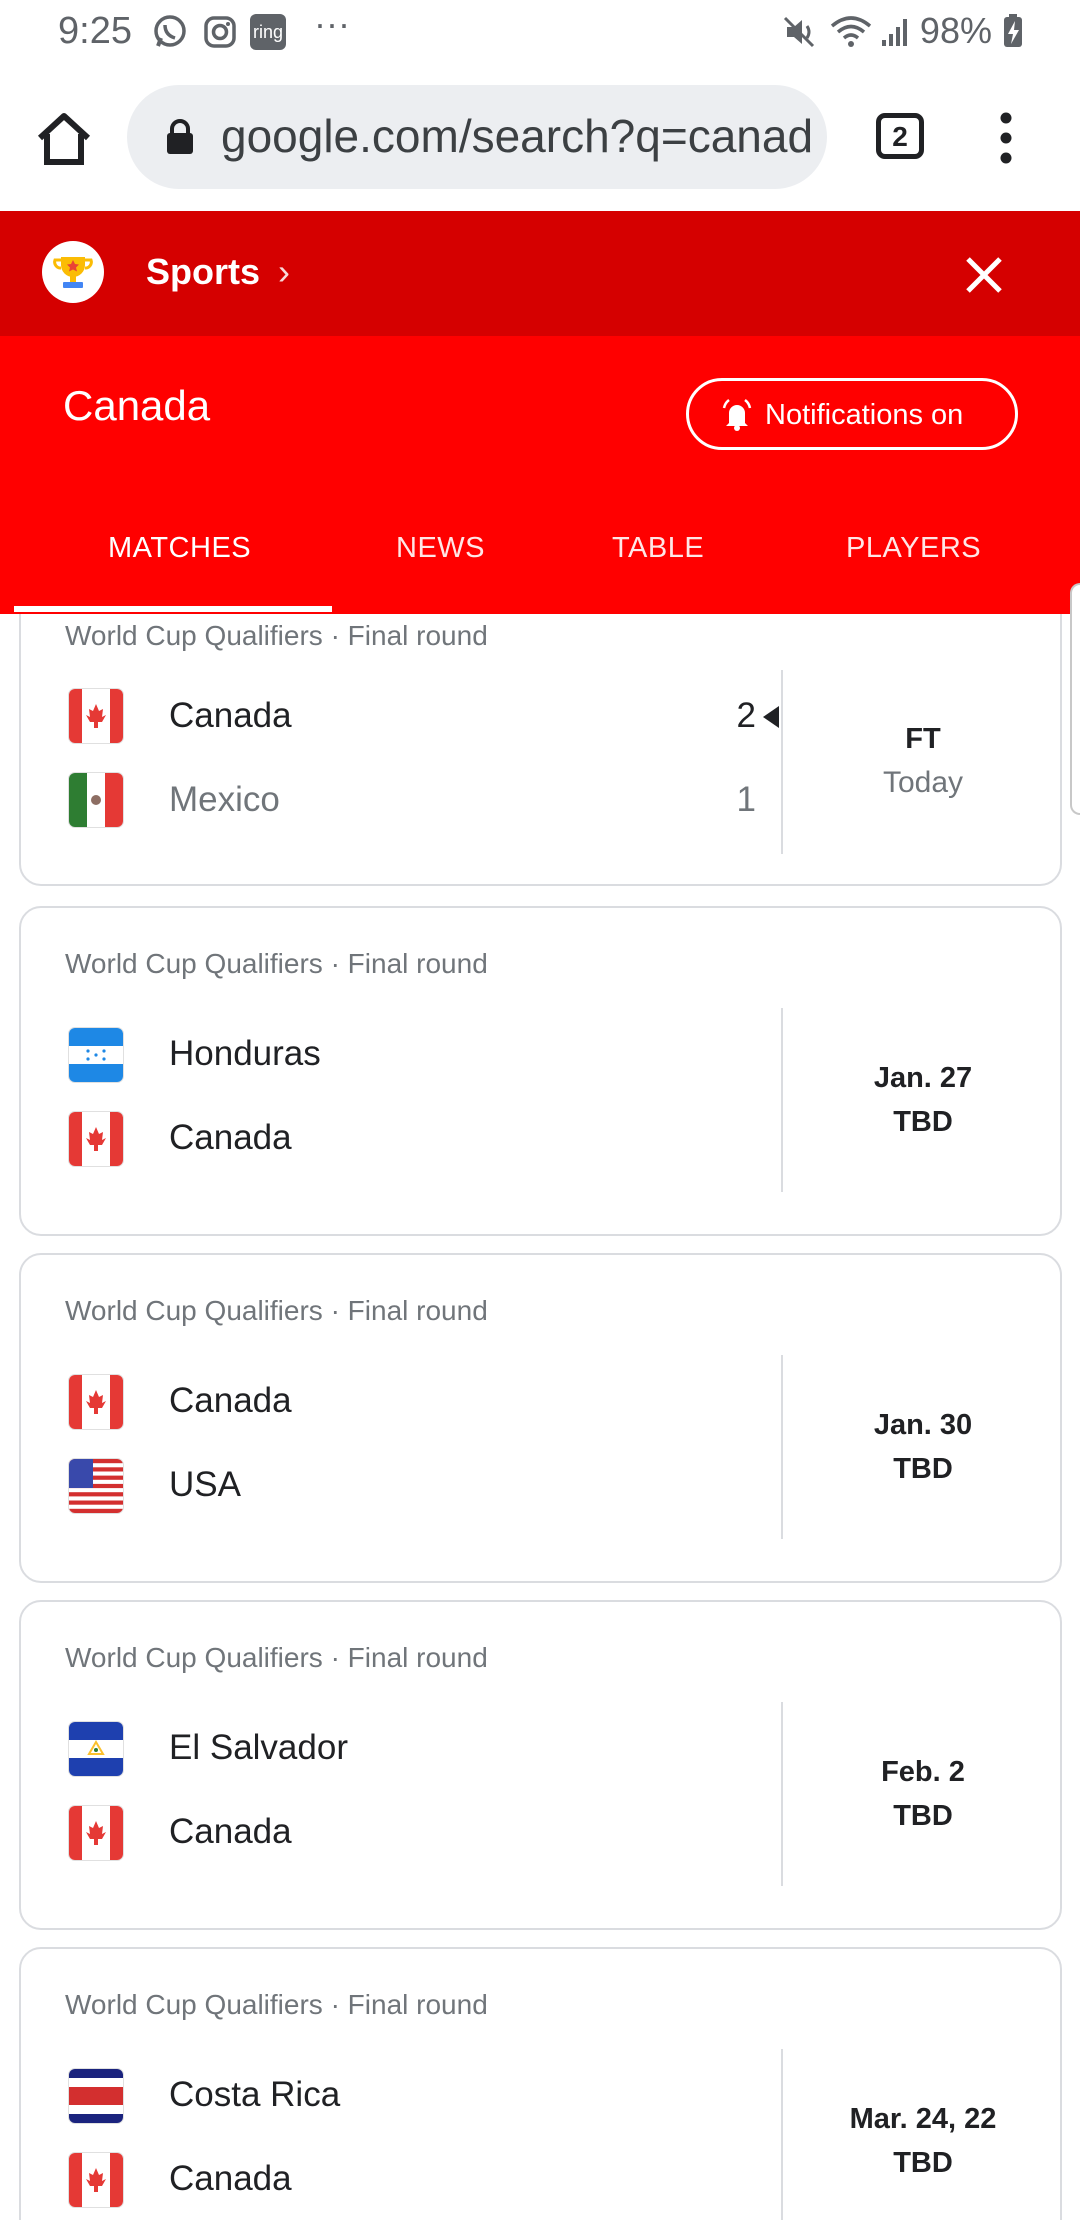 Image resolution: width=1080 pixels, height=2220 pixels. Describe the element at coordinates (1013, 30) in the screenshot. I see `battery-charging-icon` at that location.